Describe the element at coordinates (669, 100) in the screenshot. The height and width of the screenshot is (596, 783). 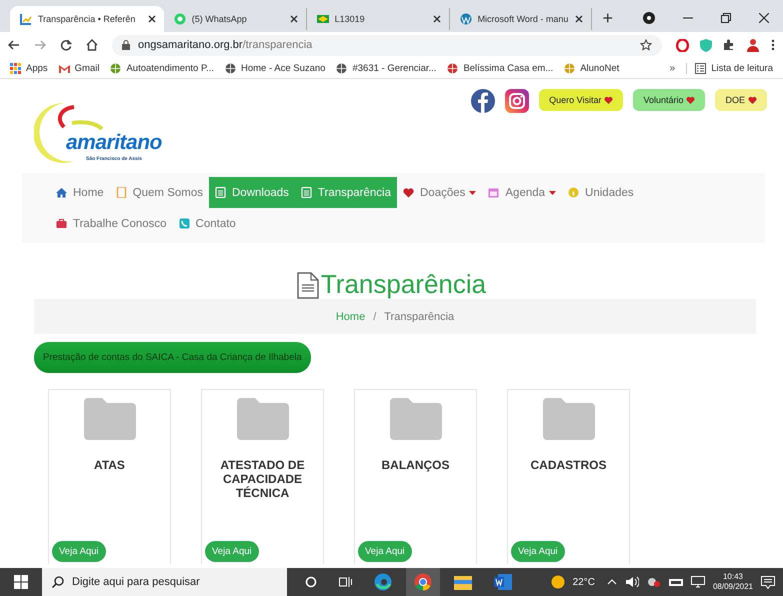
I see `action-button: Voluntário` at that location.